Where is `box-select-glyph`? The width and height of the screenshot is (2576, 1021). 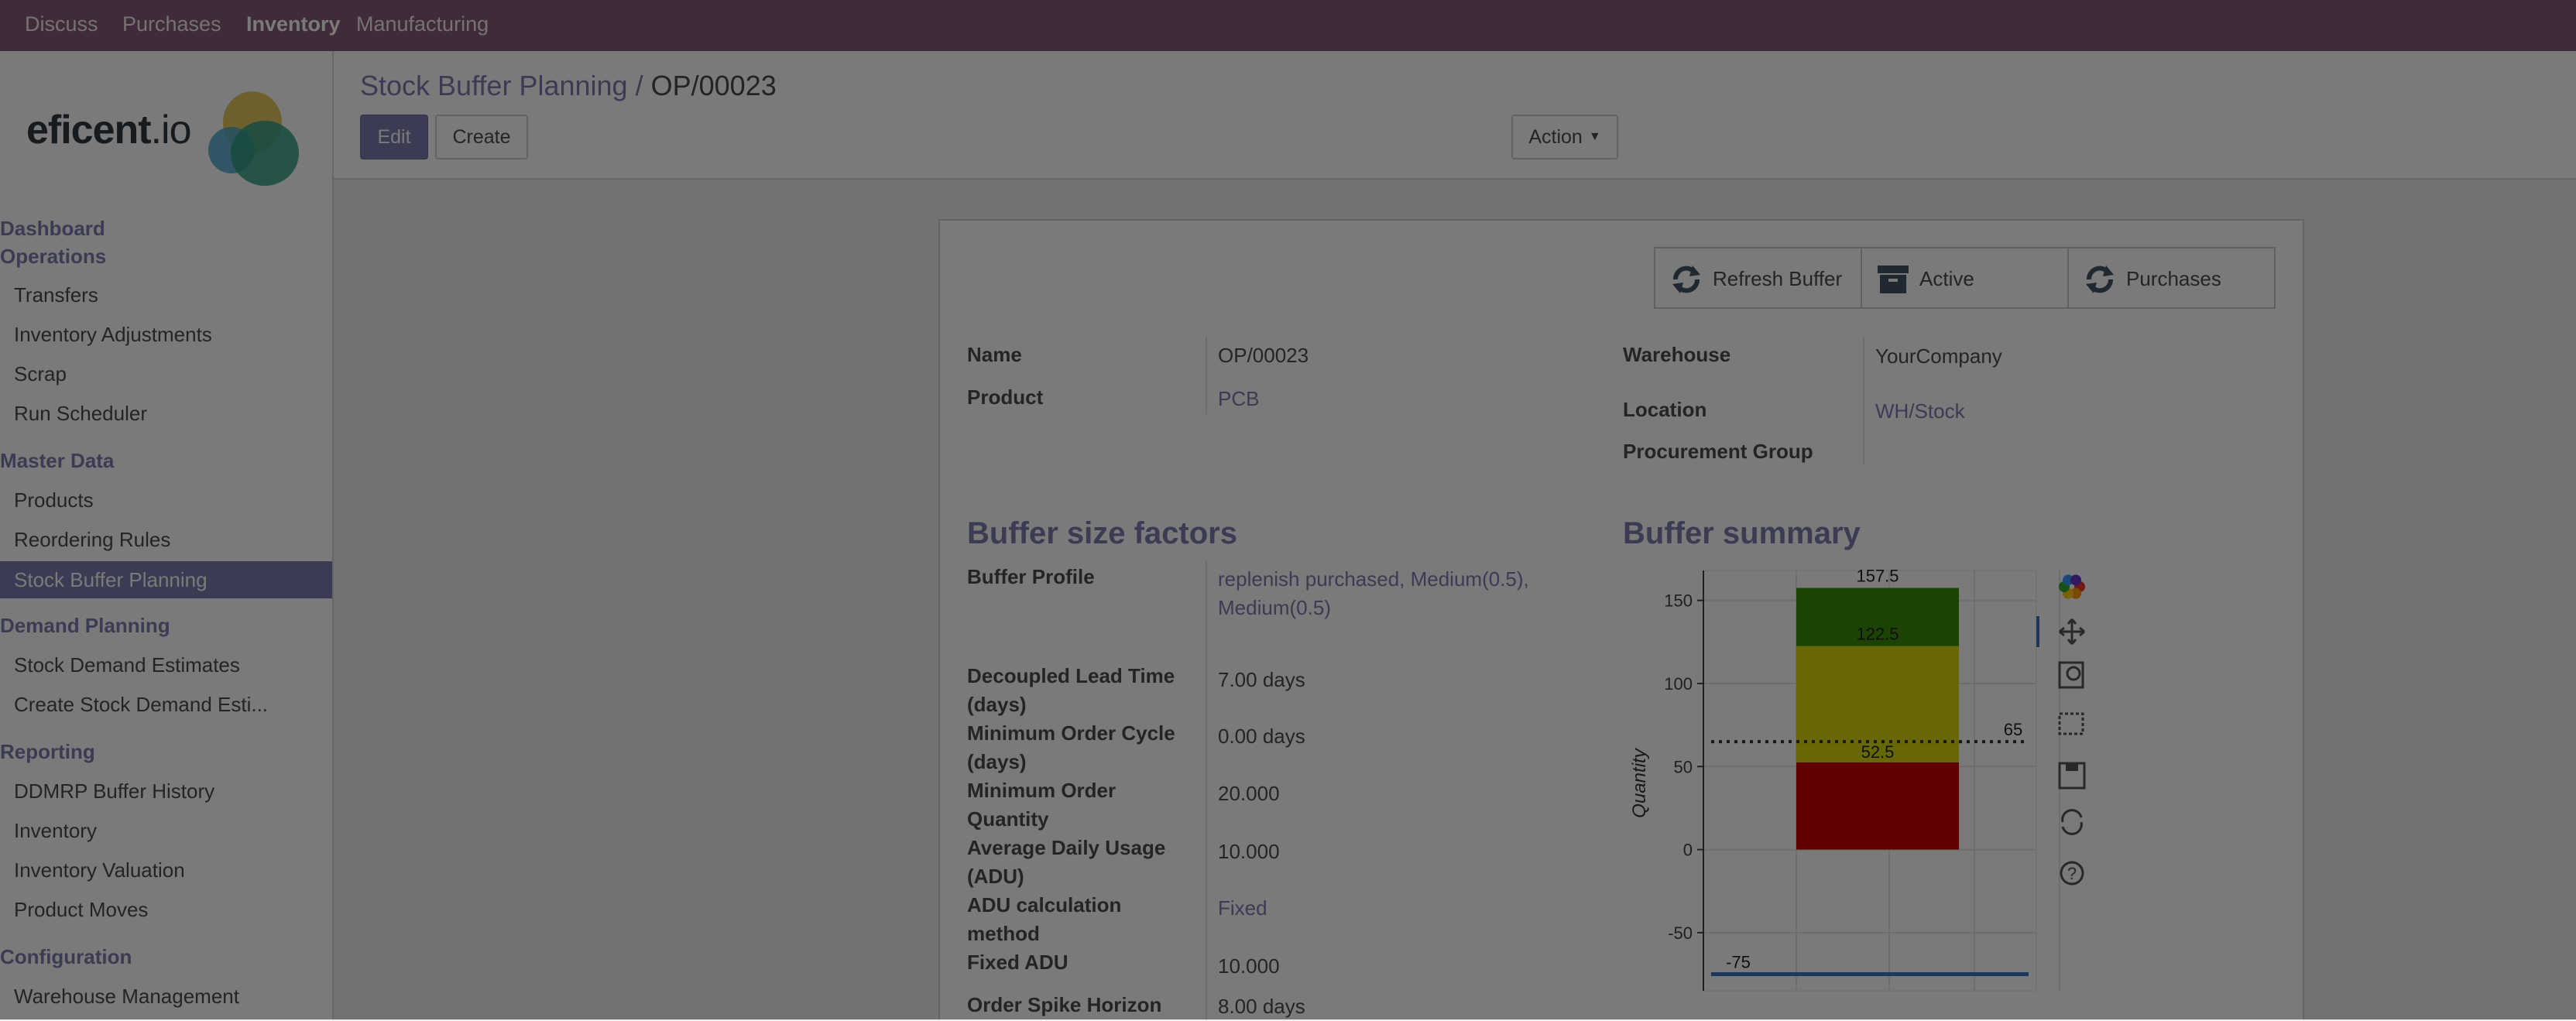 box-select-glyph is located at coordinates (2071, 723).